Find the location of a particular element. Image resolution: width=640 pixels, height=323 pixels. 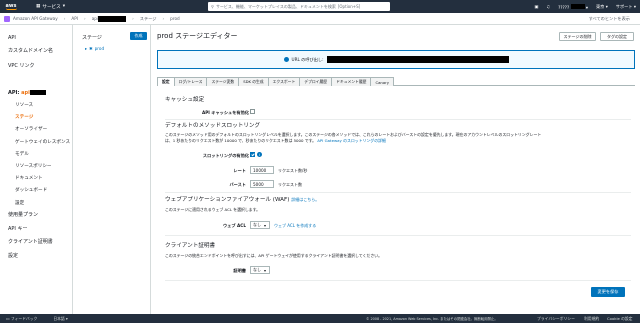

breadcrumb-app: Amazon API Gateway is located at coordinates (35, 18).